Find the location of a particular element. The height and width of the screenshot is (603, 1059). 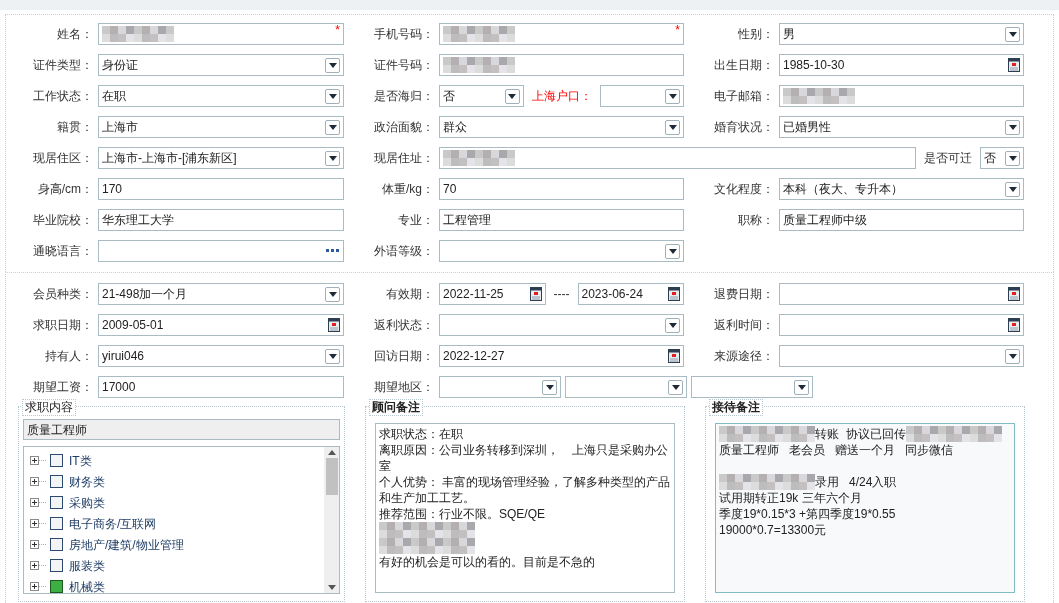

dropdown: 在职 is located at coordinates (221, 96).